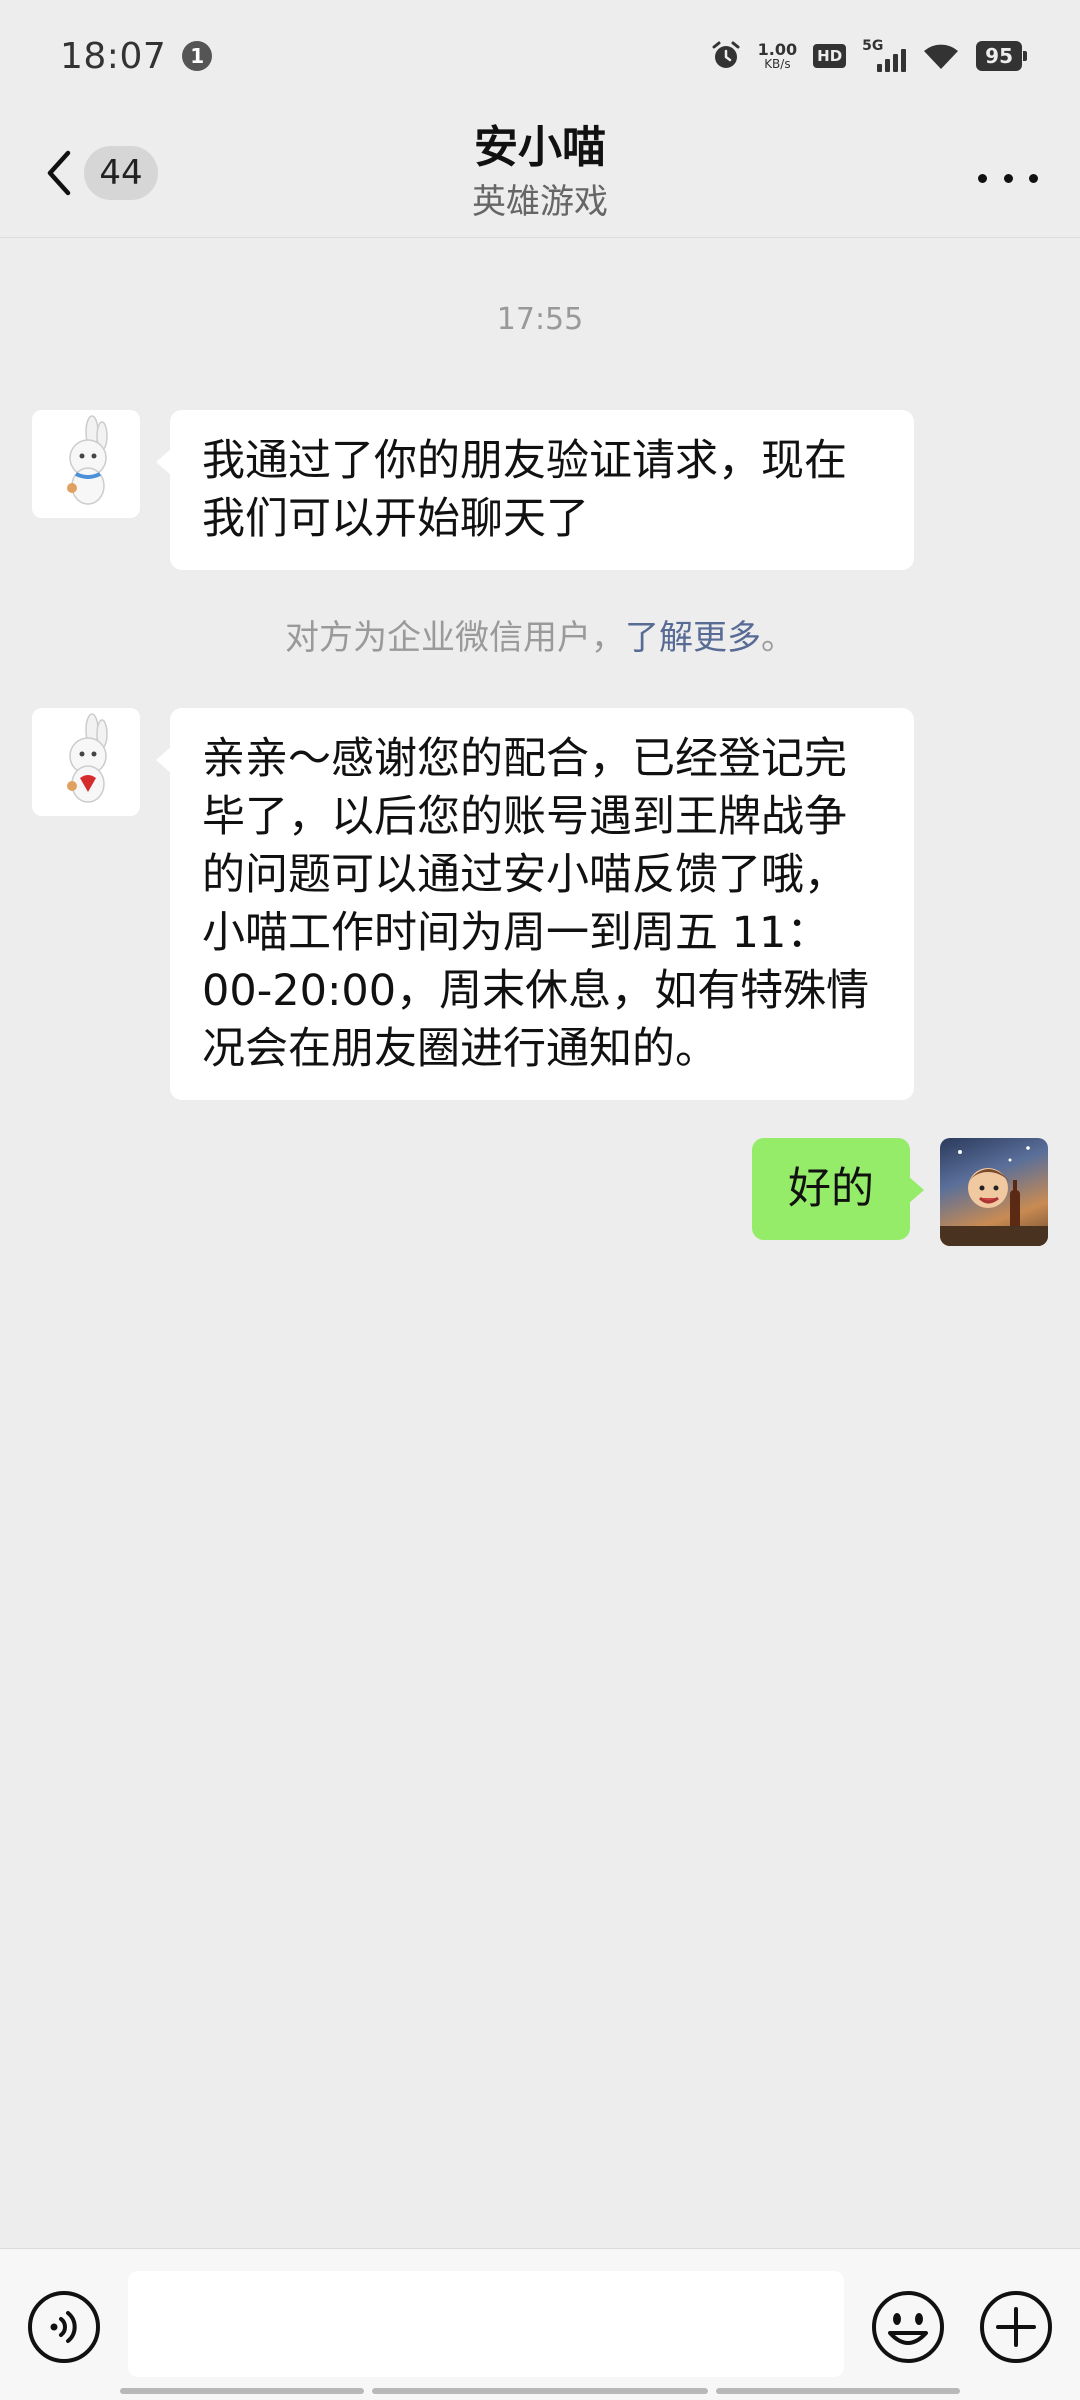  I want to click on chat-header: 44 安小喵 英雄游戏, so click(540, 175).